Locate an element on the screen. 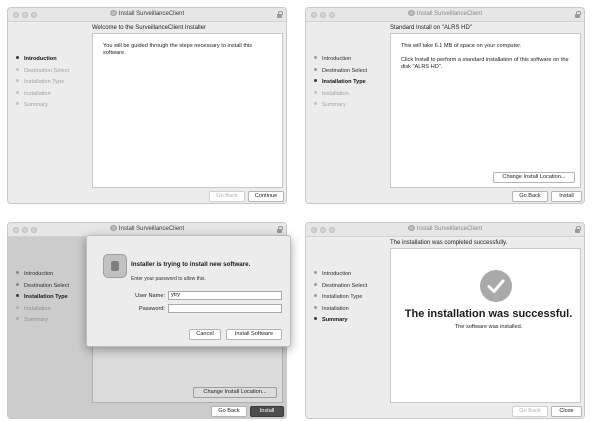  dialog-subtitle: Enter your password to allow this. is located at coordinates (168, 279).